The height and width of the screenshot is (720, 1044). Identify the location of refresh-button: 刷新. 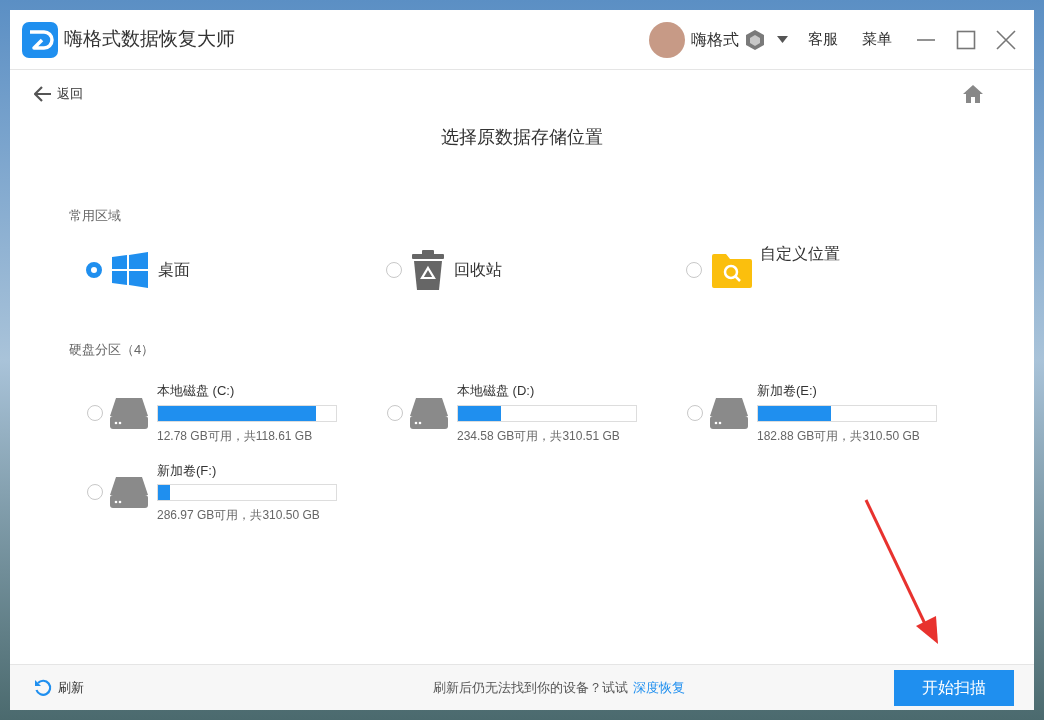
(134, 687).